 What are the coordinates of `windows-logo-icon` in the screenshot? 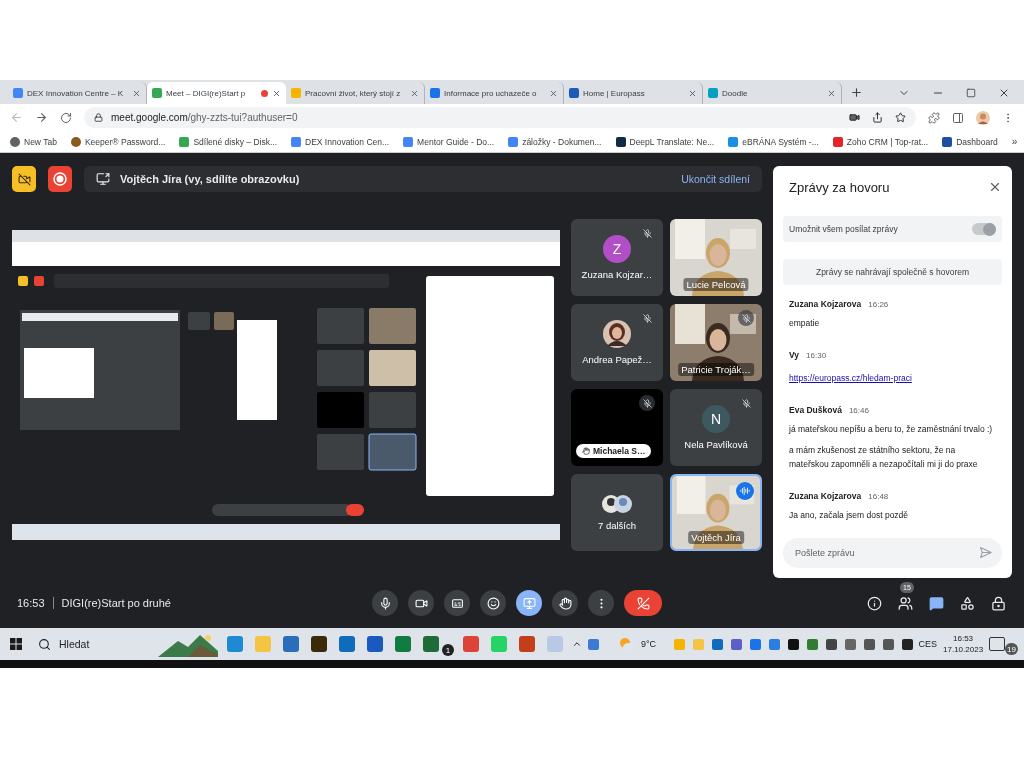 It's located at (16, 644).